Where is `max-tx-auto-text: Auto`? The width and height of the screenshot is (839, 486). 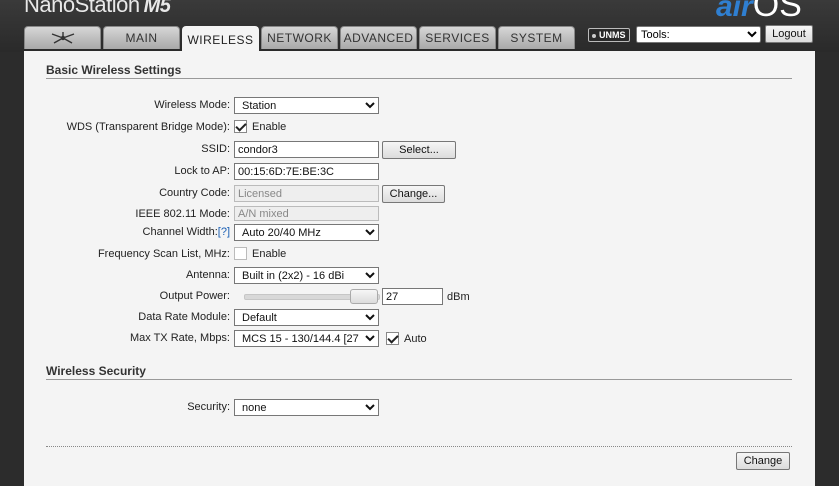 max-tx-auto-text: Auto is located at coordinates (415, 338).